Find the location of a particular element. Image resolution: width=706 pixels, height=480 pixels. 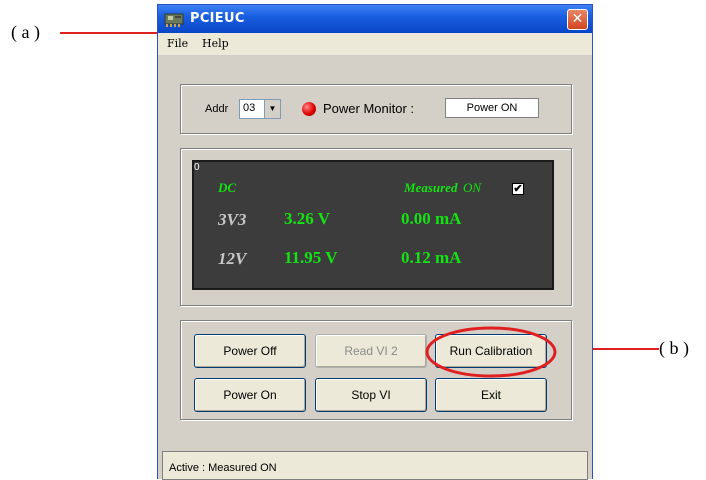

chevron-down-icon: ▼ is located at coordinates (272, 109).